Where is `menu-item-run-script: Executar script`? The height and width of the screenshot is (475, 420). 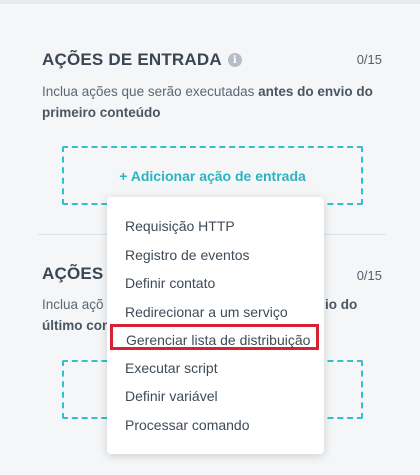
menu-item-run-script: Executar script is located at coordinates (220, 368).